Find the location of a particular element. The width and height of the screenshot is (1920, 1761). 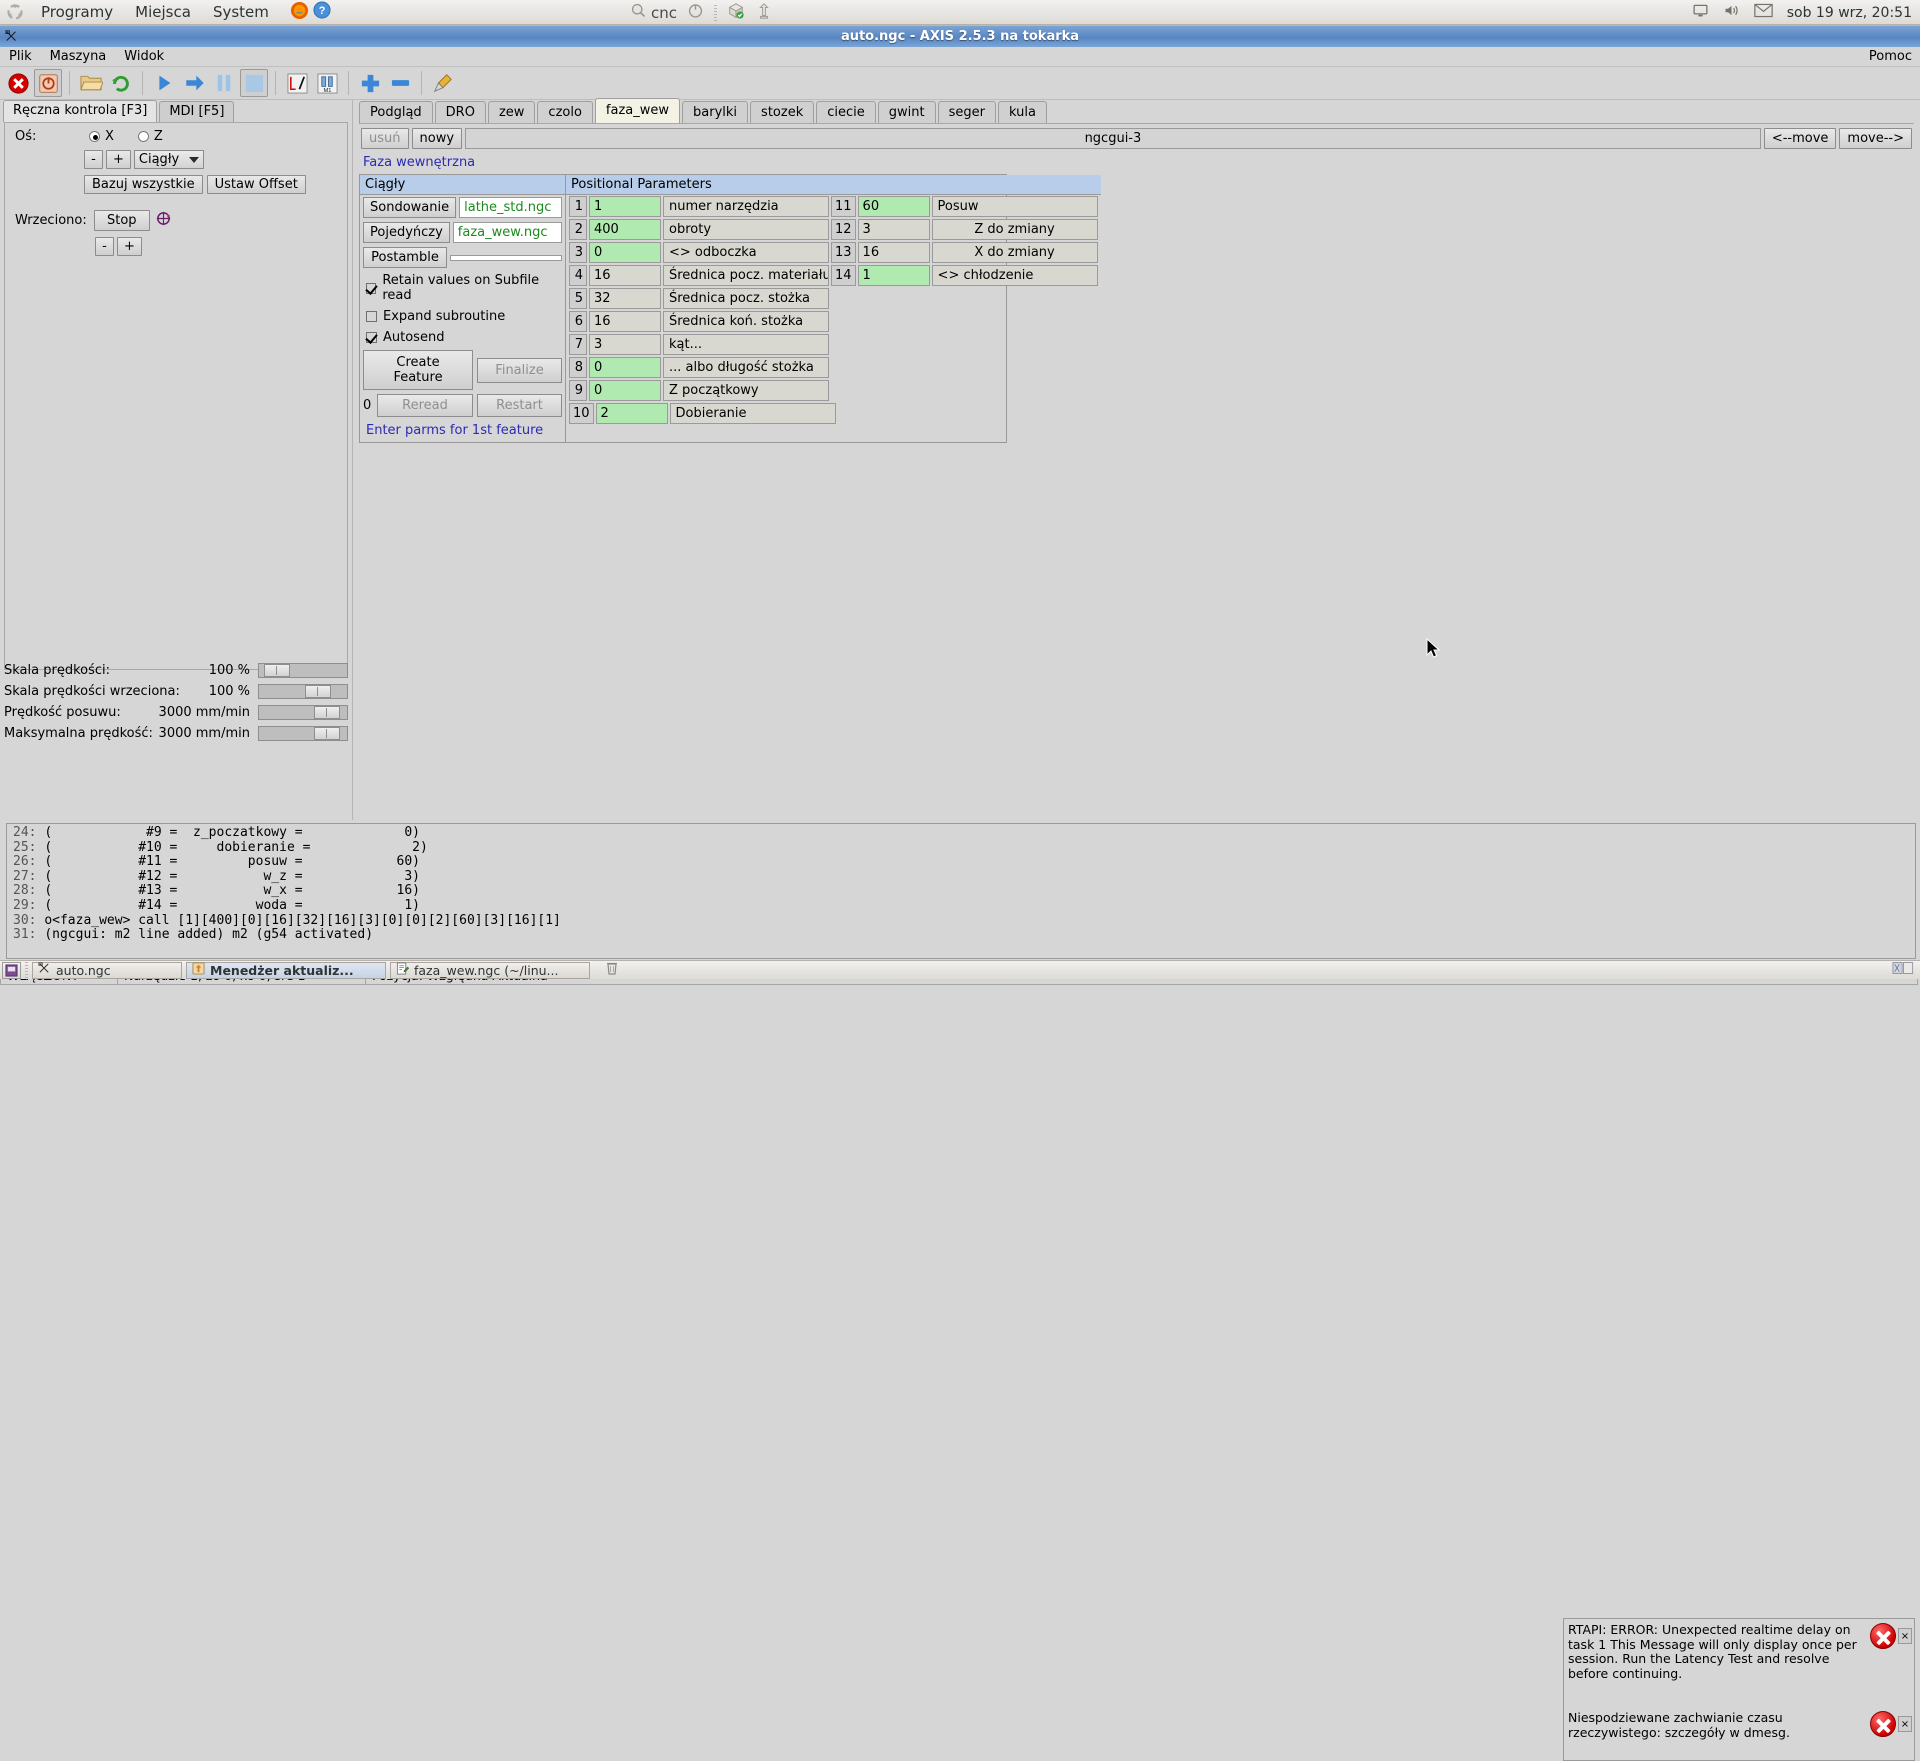

run-icon is located at coordinates (164, 83).